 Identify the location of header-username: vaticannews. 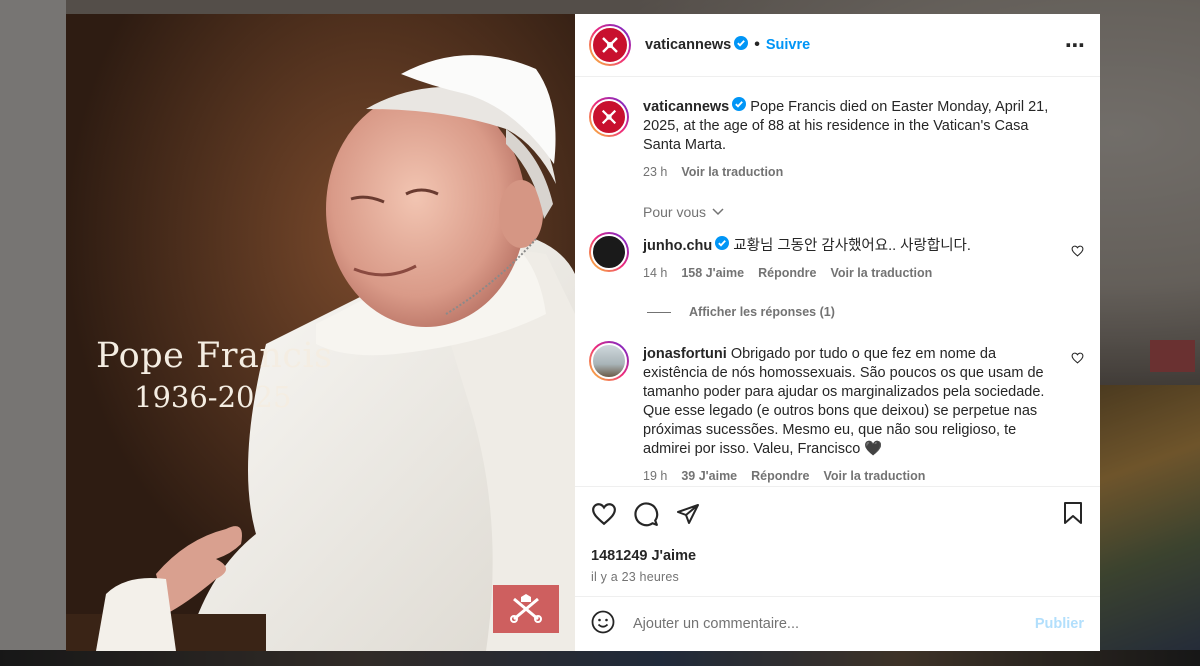
(688, 45).